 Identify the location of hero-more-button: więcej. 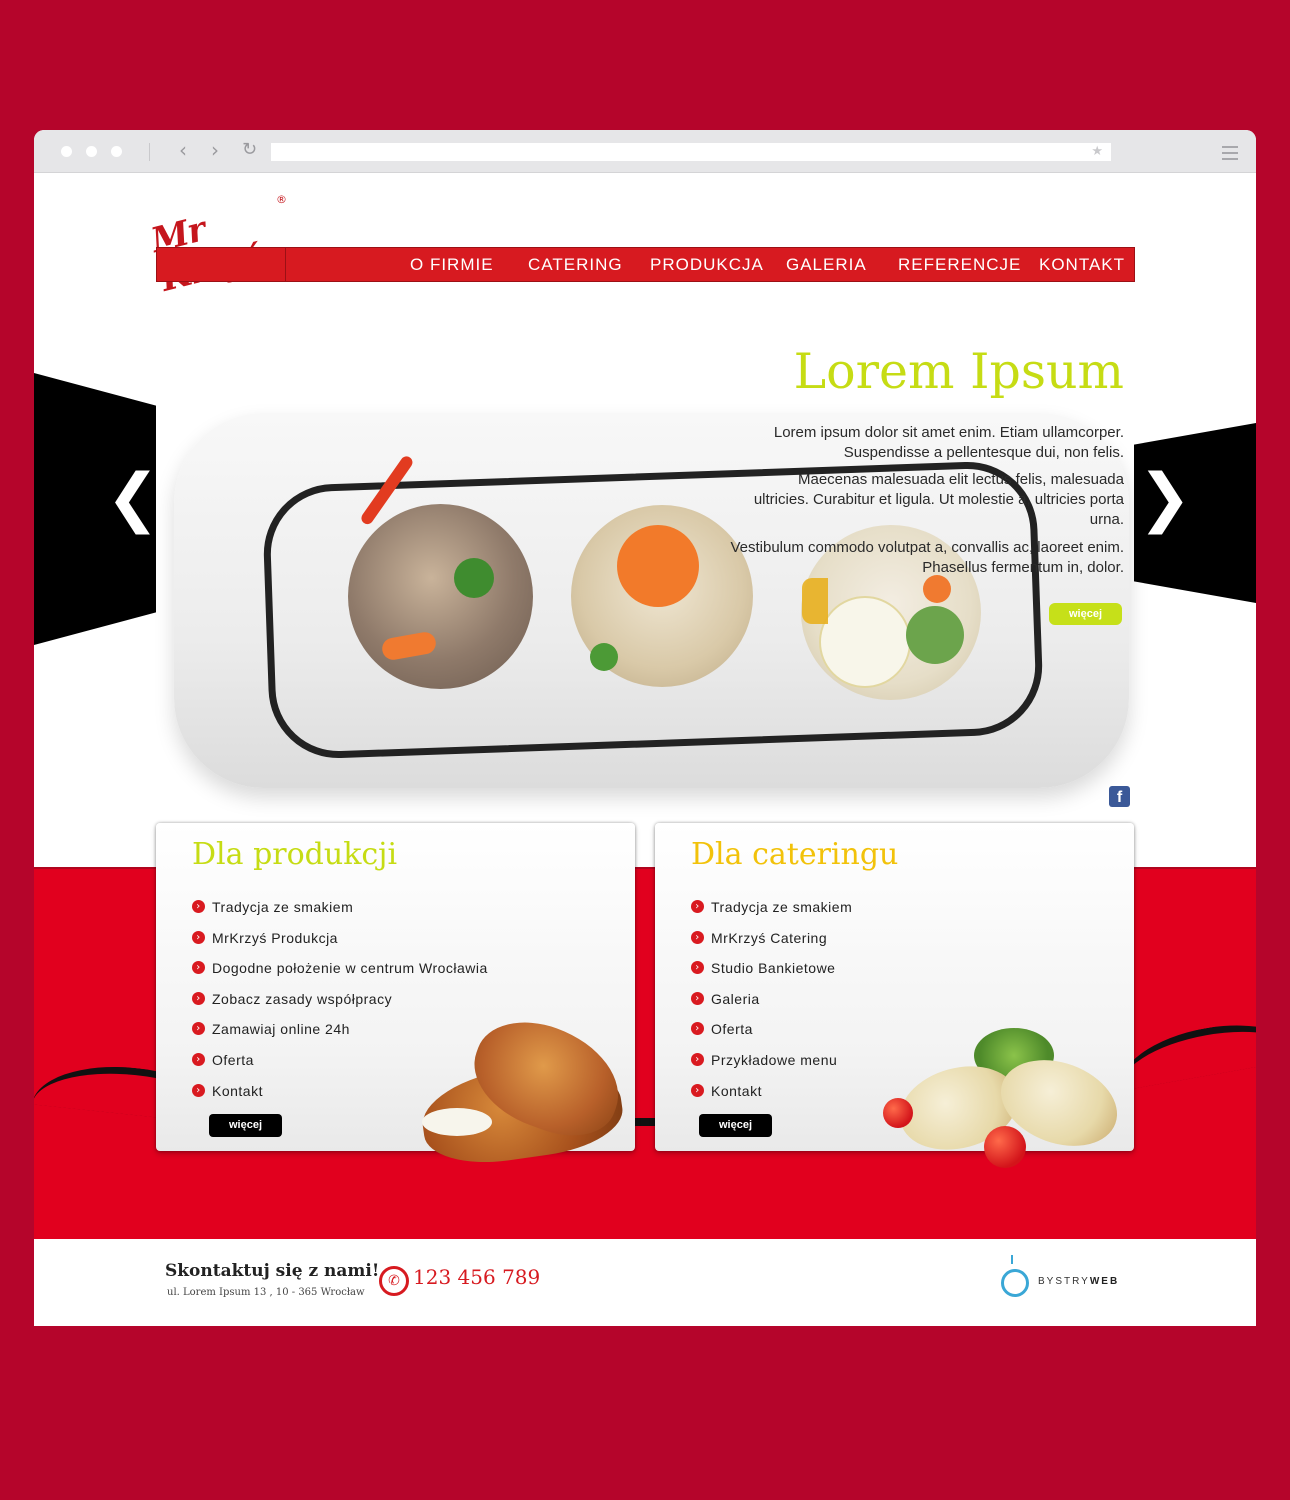
(1085, 614).